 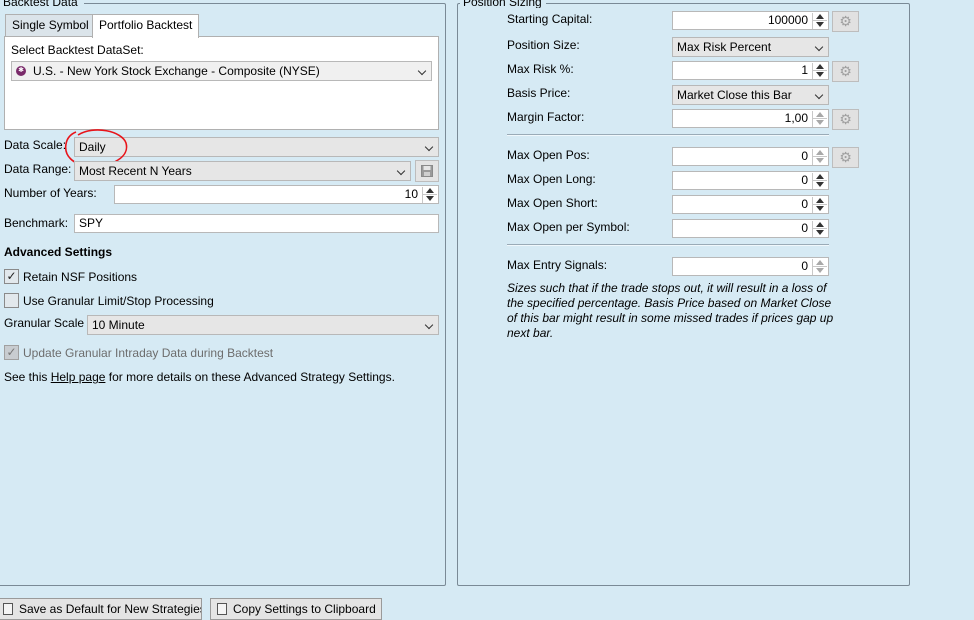 I want to click on starting-capital-label: Starting Capital:, so click(x=550, y=19).